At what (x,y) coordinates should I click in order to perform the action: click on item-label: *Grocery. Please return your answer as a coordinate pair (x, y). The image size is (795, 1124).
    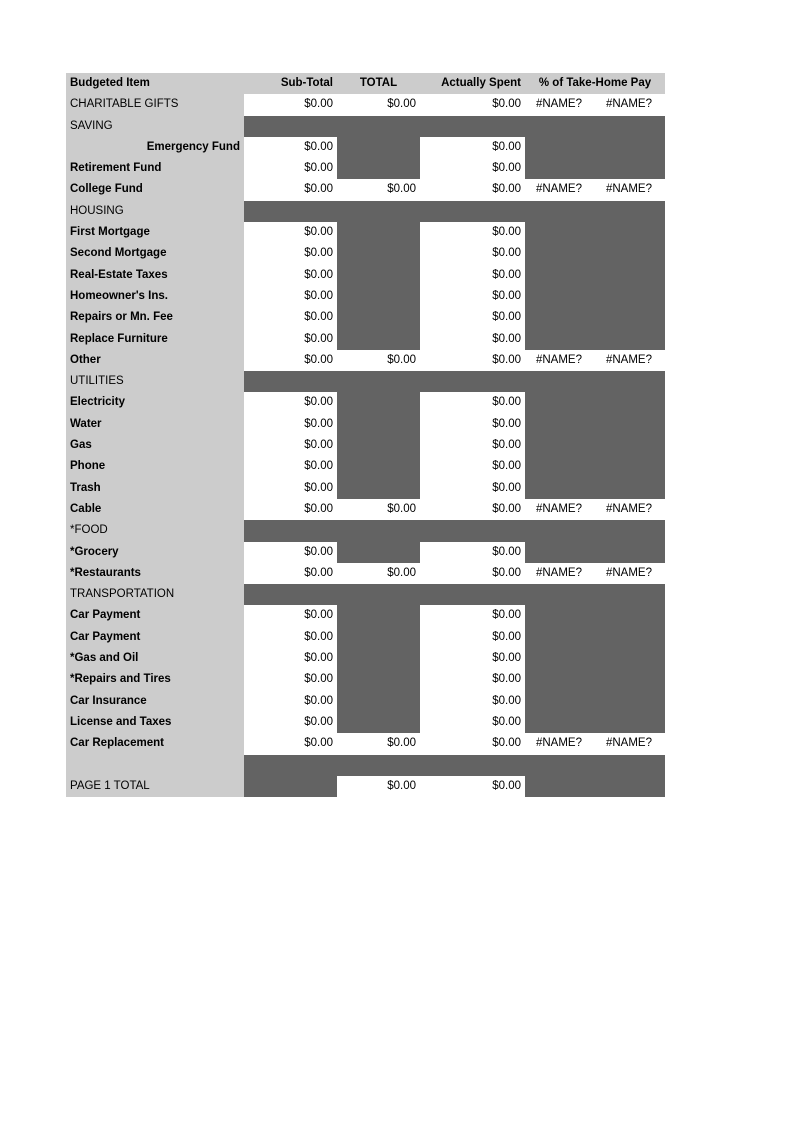
    Looking at the image, I should click on (155, 552).